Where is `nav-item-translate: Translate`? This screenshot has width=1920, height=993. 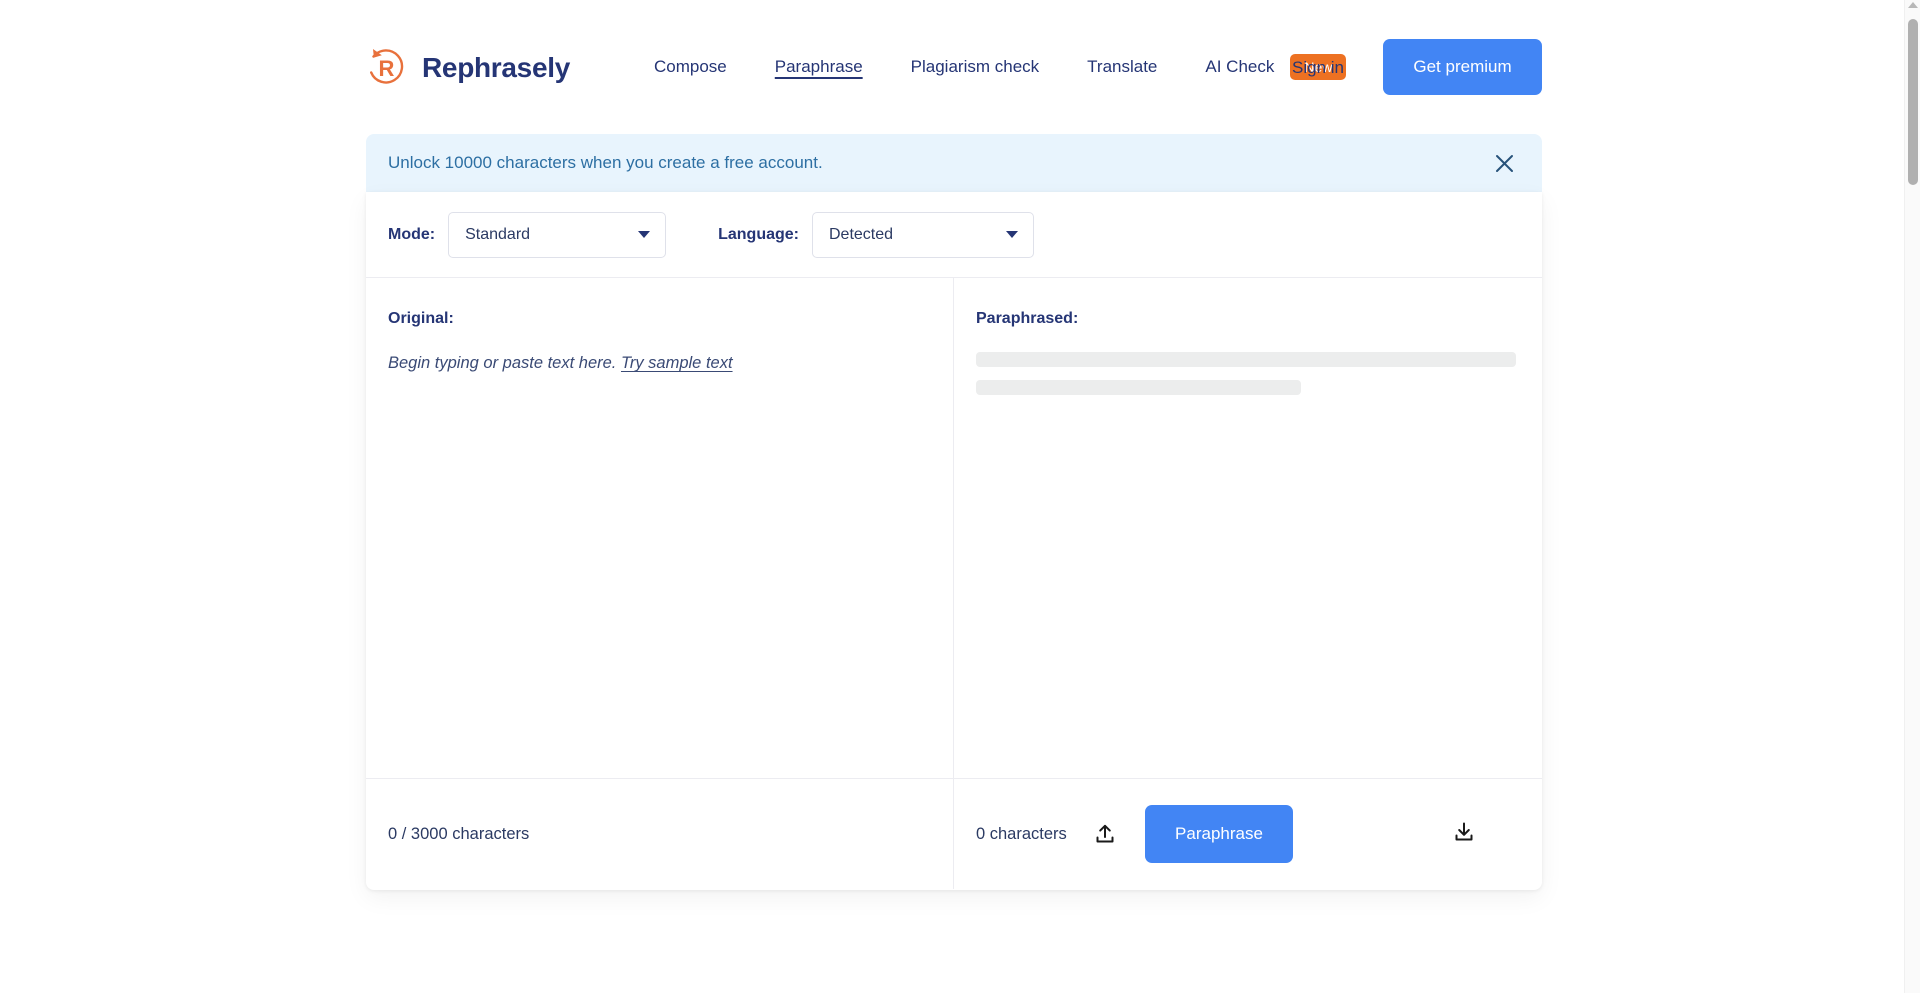
nav-item-translate: Translate is located at coordinates (1122, 67).